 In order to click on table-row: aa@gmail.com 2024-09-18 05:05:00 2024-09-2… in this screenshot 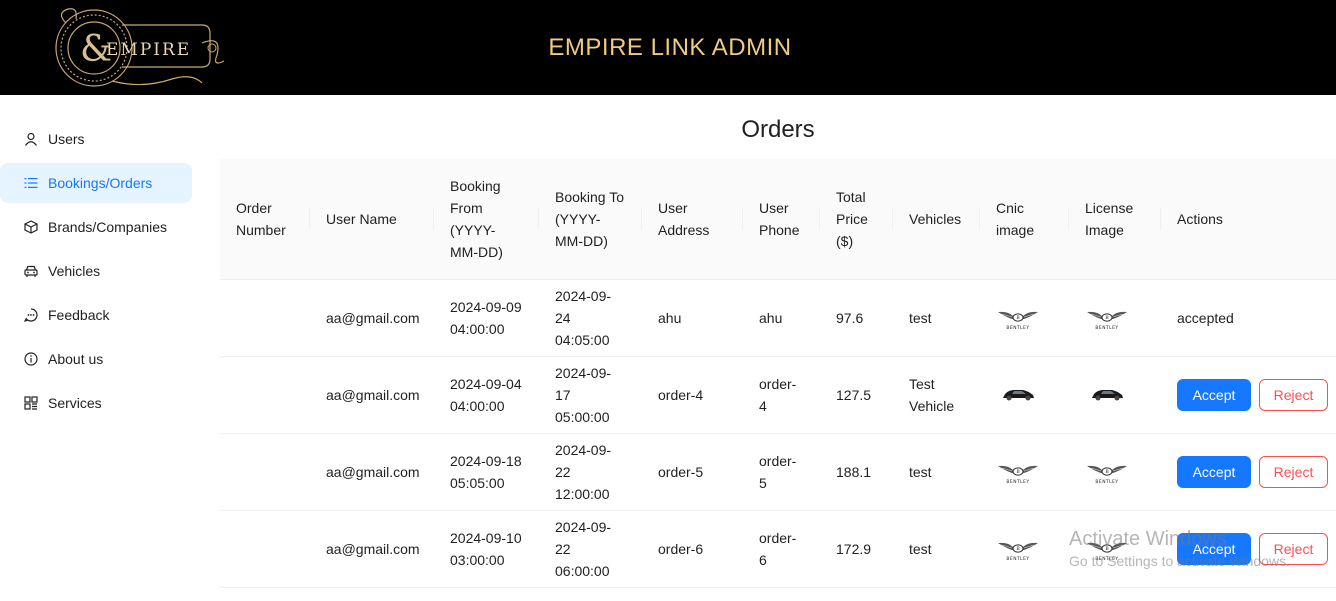, I will do `click(778, 472)`.